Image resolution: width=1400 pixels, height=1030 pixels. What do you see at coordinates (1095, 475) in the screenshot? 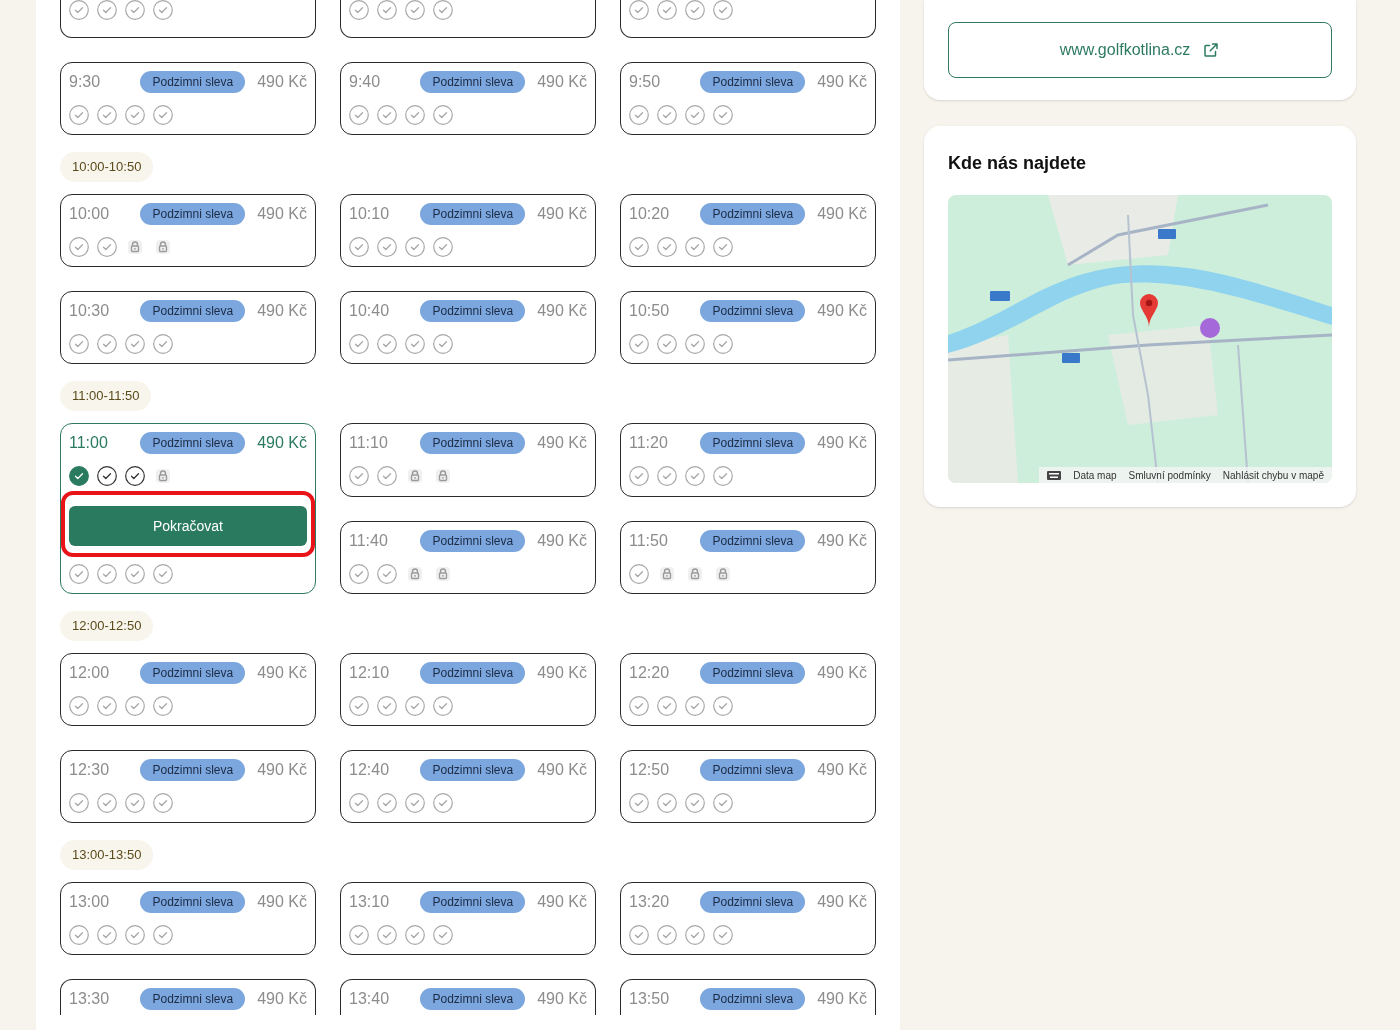
I see `map-attribution-link: Data map` at bounding box center [1095, 475].